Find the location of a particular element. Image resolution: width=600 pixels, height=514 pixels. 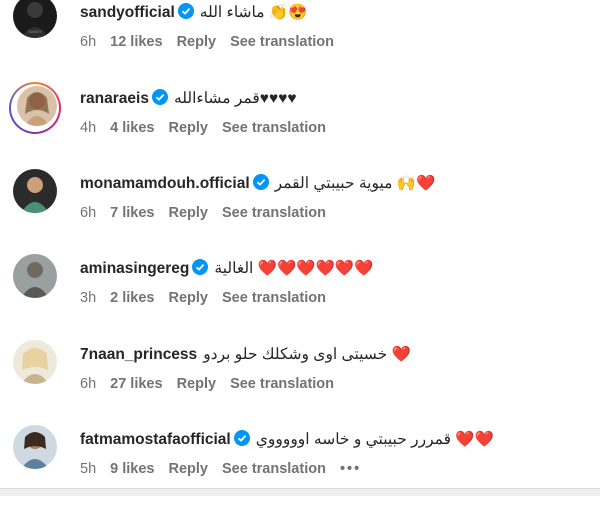

comment-line: aminasingereg الغالية ❤️❤️❤️❤️❤️❤️ is located at coordinates (226, 269).